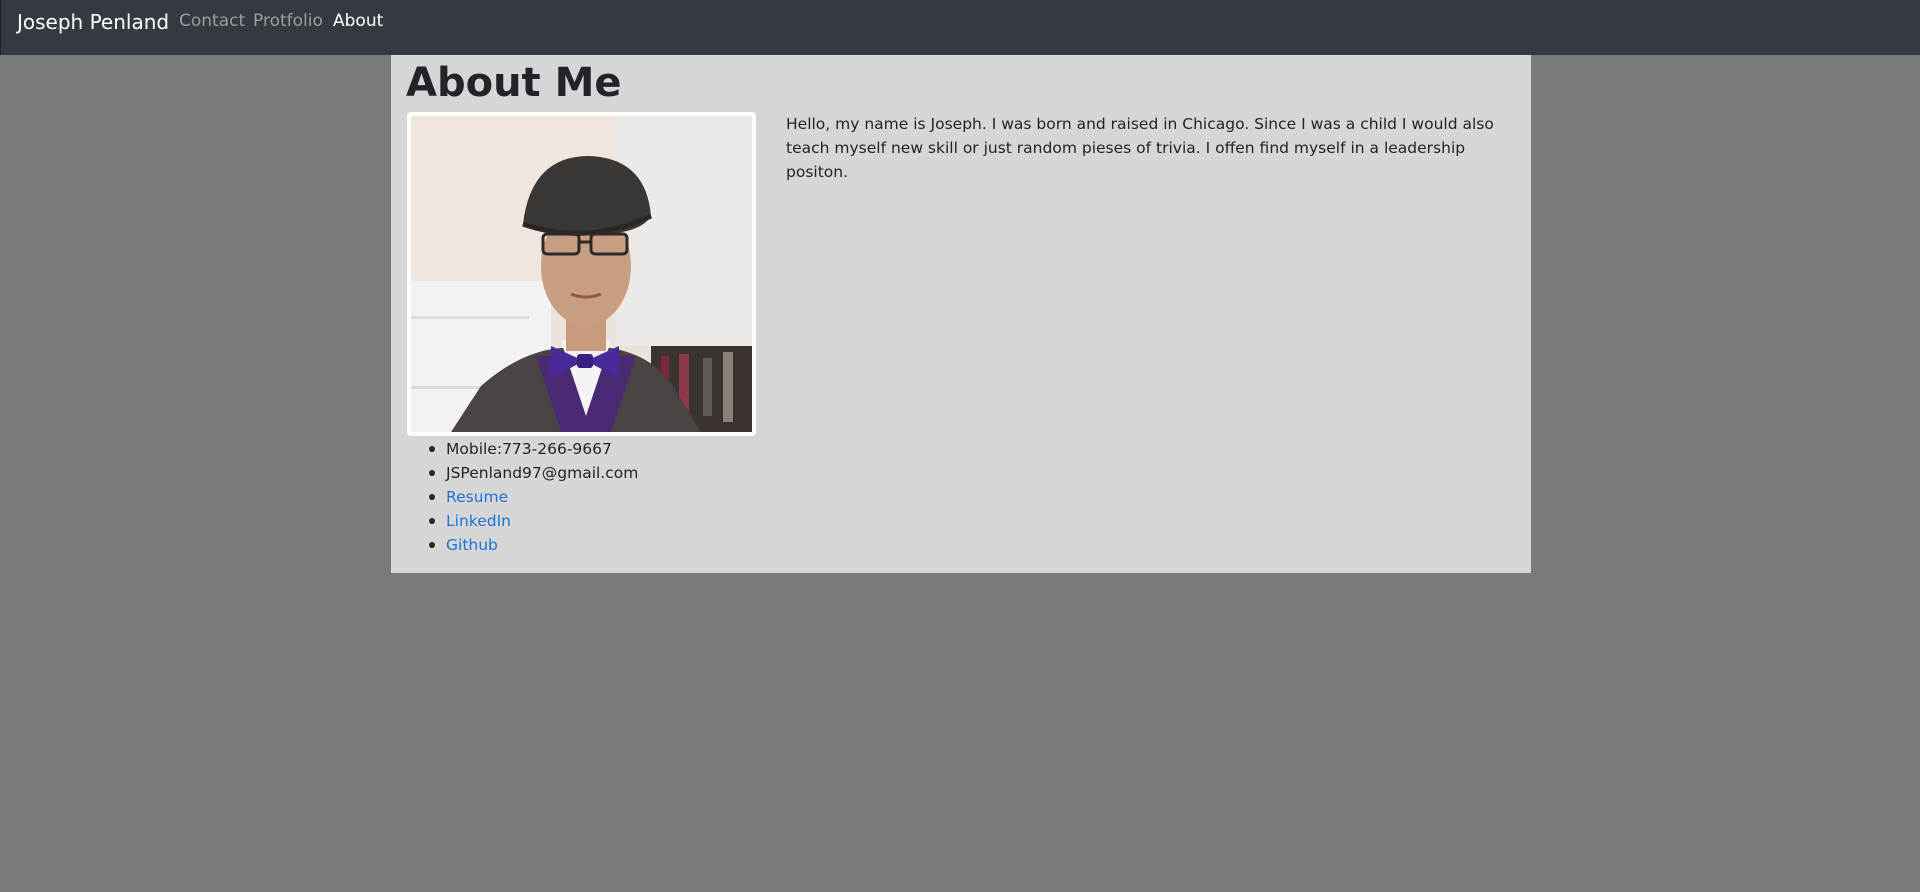  Describe the element at coordinates (533, 521) in the screenshot. I see `contact-item-linkedin: LinkedIn` at that location.